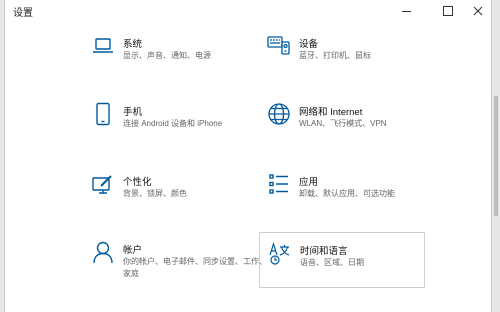  I want to click on globe-icon, so click(279, 114).